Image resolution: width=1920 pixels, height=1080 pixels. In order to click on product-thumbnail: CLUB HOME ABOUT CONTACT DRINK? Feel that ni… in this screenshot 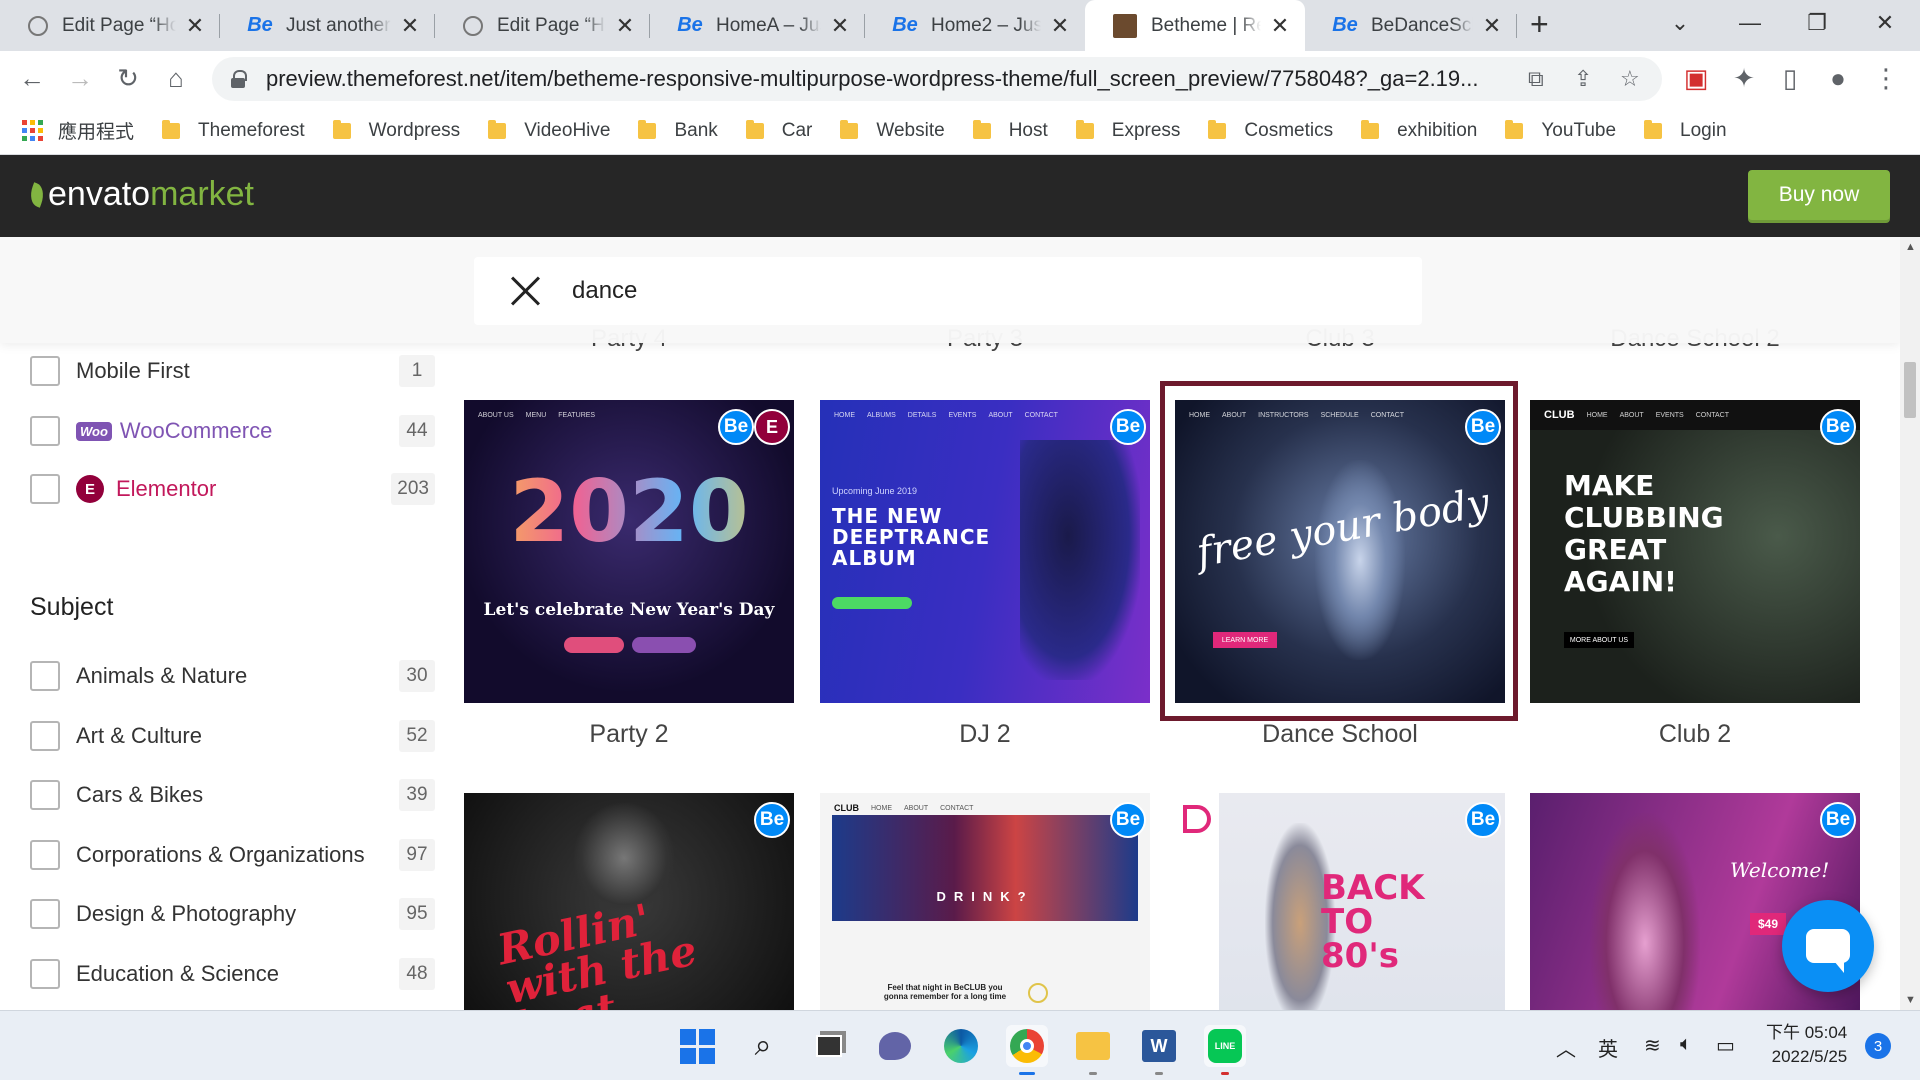, I will do `click(985, 901)`.